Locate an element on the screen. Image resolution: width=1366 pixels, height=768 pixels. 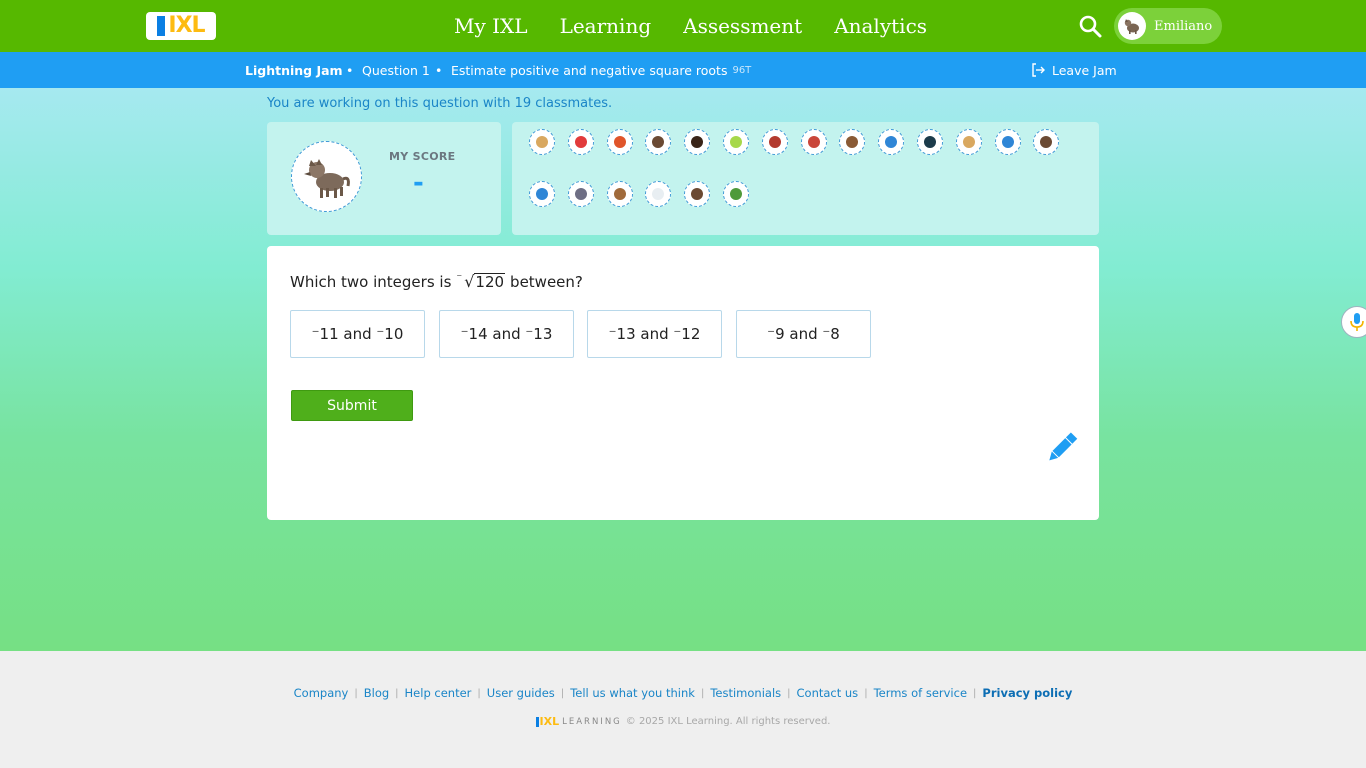
footer-link-terms: Terms of service is located at coordinates (920, 693).